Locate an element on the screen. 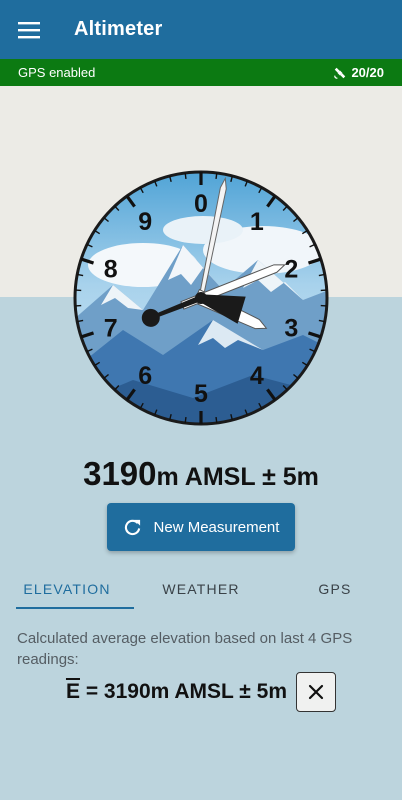 The height and width of the screenshot is (800, 402). dial-numeral: 9 is located at coordinates (145, 222).